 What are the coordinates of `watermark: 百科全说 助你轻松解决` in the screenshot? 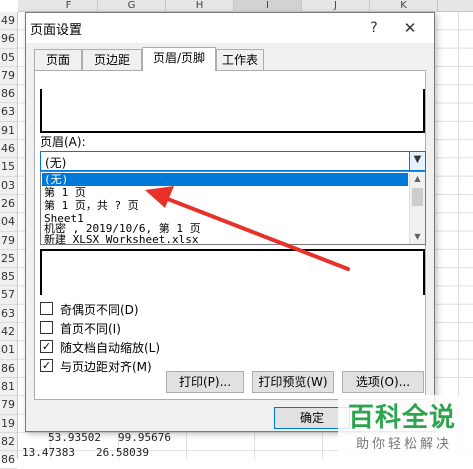 It's located at (405, 427).